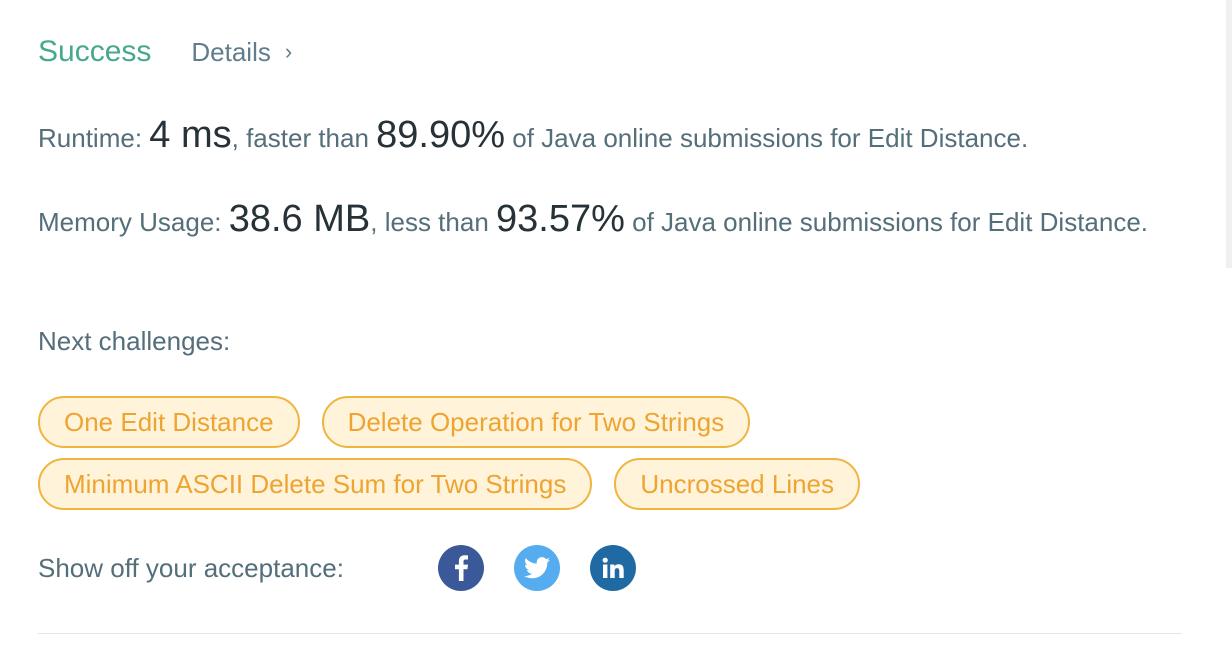  Describe the element at coordinates (288, 51) in the screenshot. I see `chevron-right-icon: ›` at that location.